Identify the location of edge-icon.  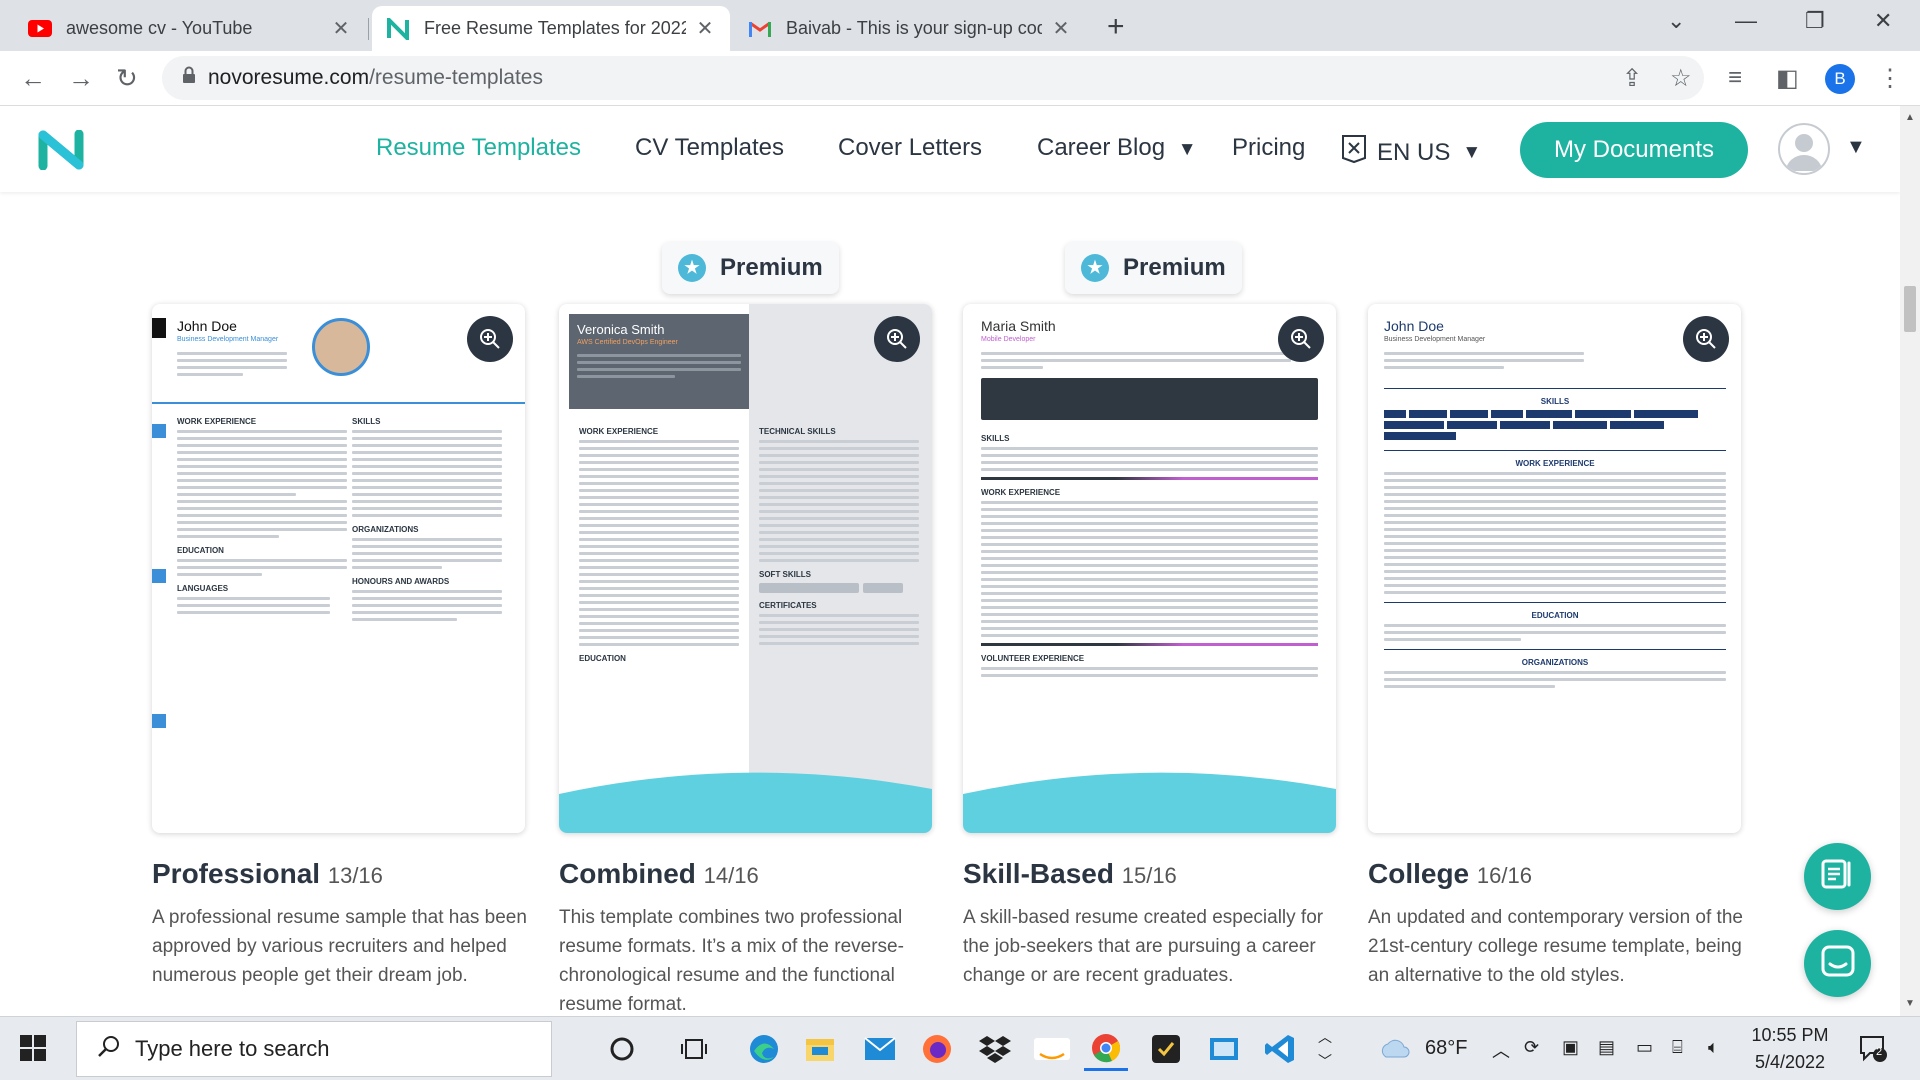
(764, 1049).